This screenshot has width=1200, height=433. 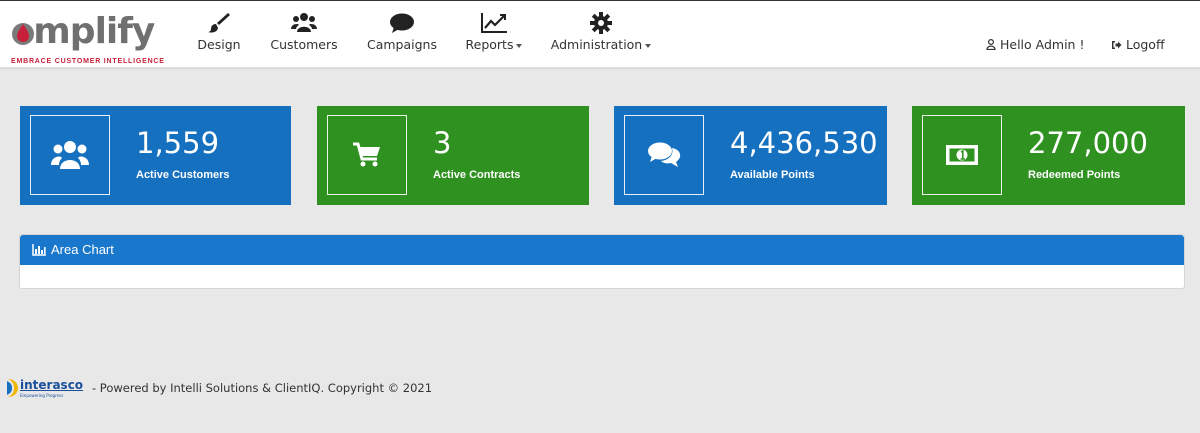 I want to click on tile-value: 4,436,530, so click(x=804, y=143).